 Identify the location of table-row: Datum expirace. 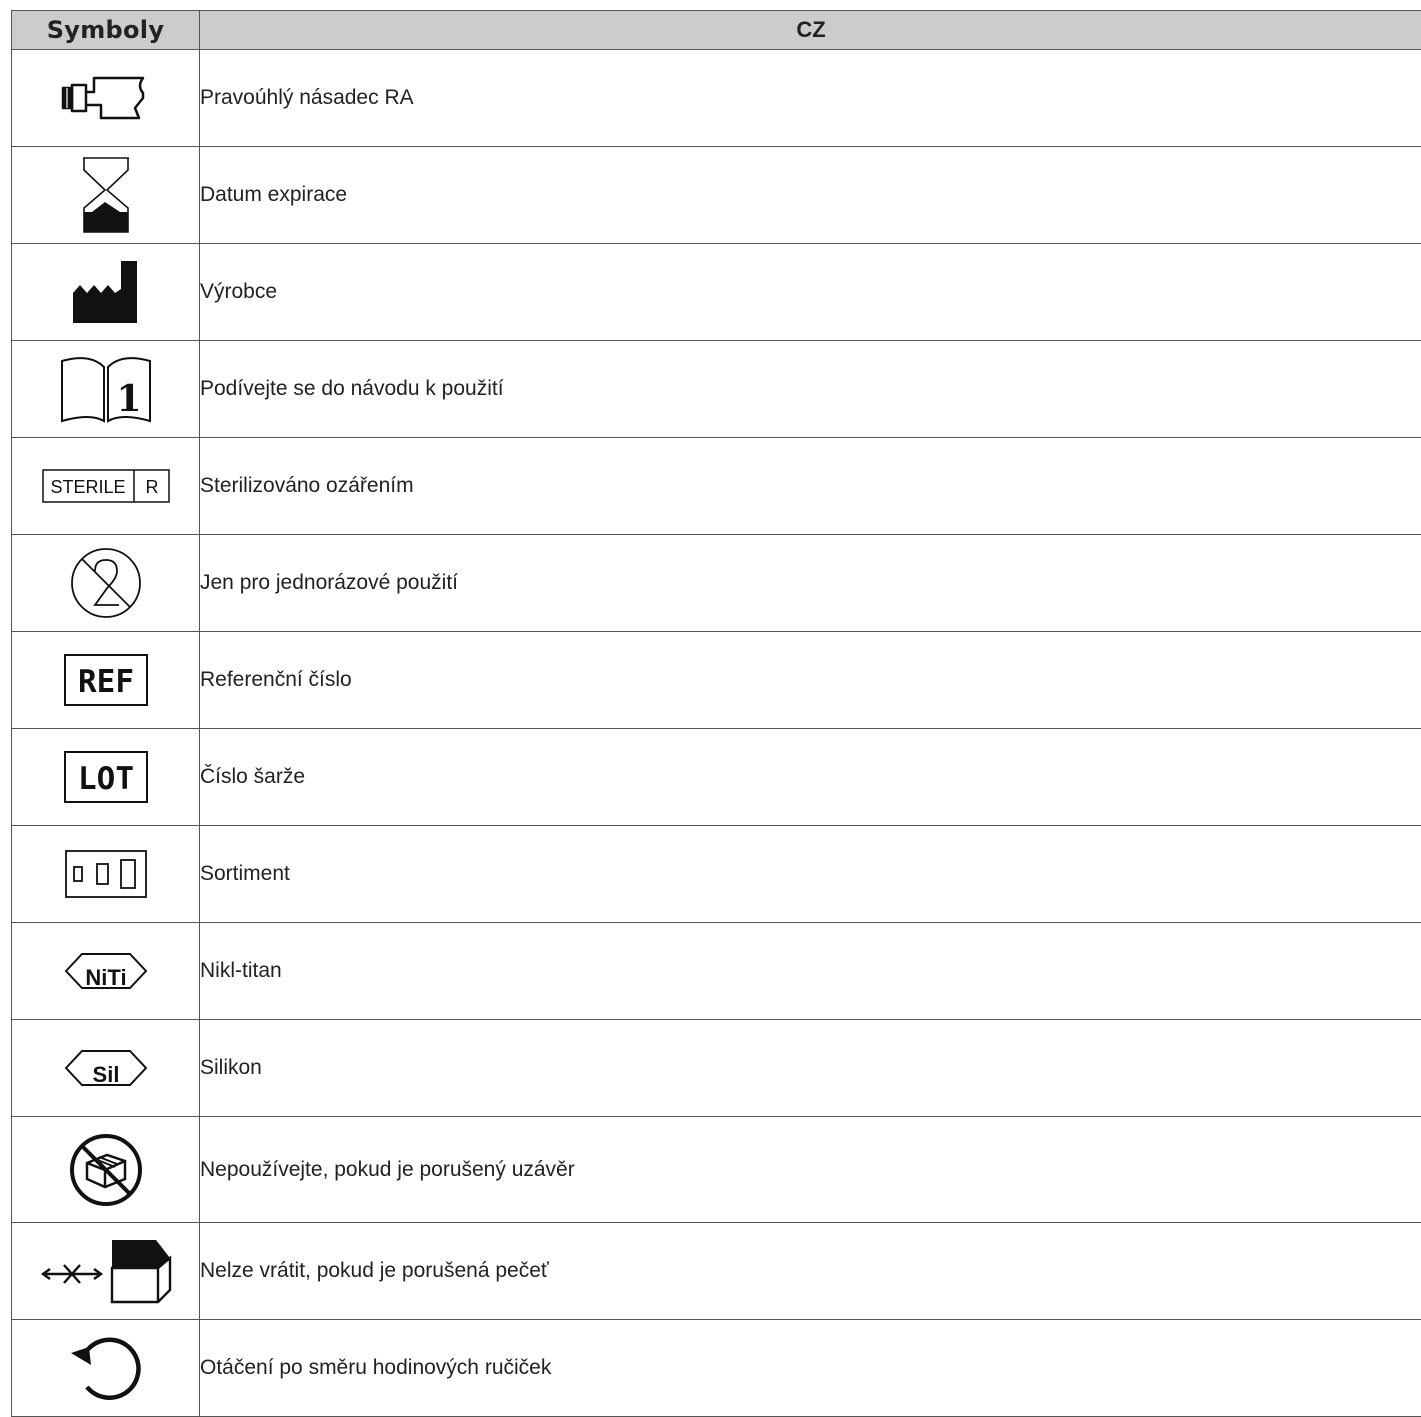
(716, 195).